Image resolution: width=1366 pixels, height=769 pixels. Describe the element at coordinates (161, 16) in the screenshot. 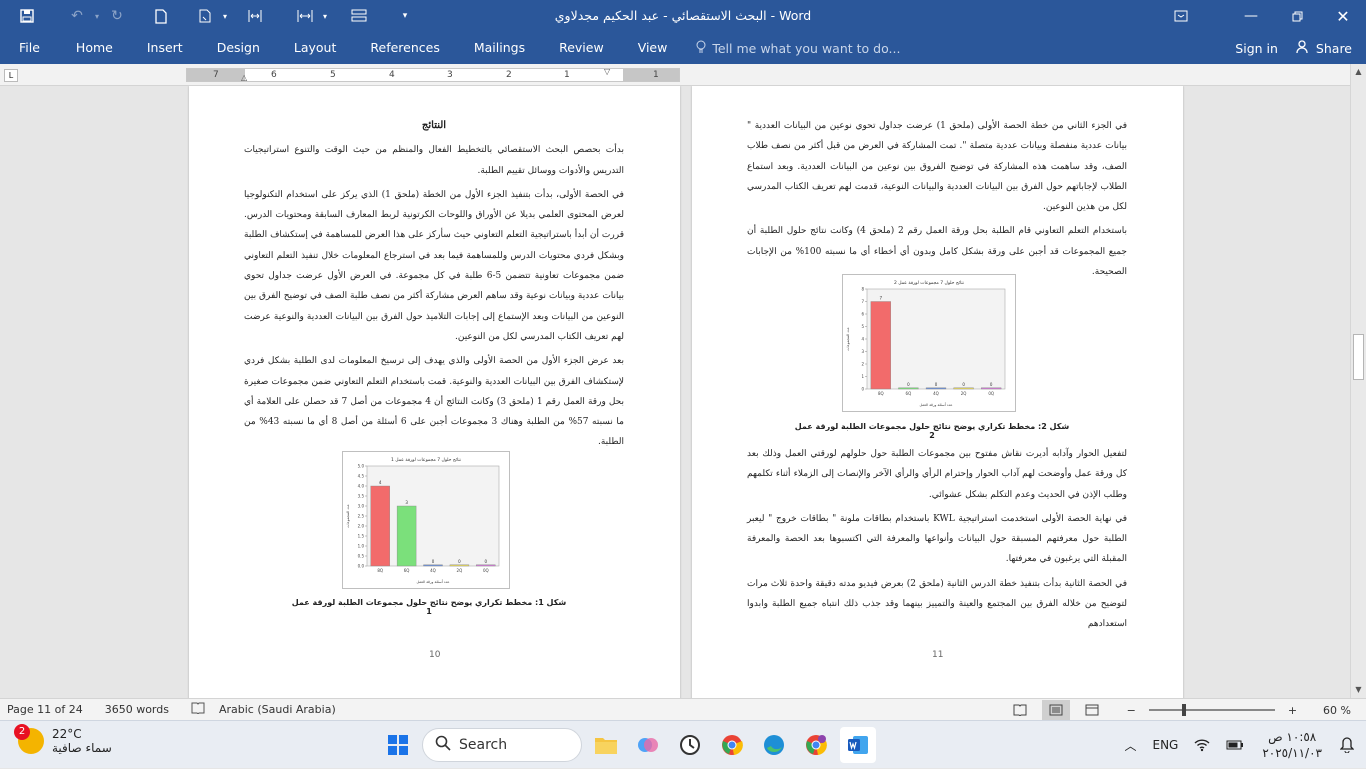

I see `new-document-icon` at that location.